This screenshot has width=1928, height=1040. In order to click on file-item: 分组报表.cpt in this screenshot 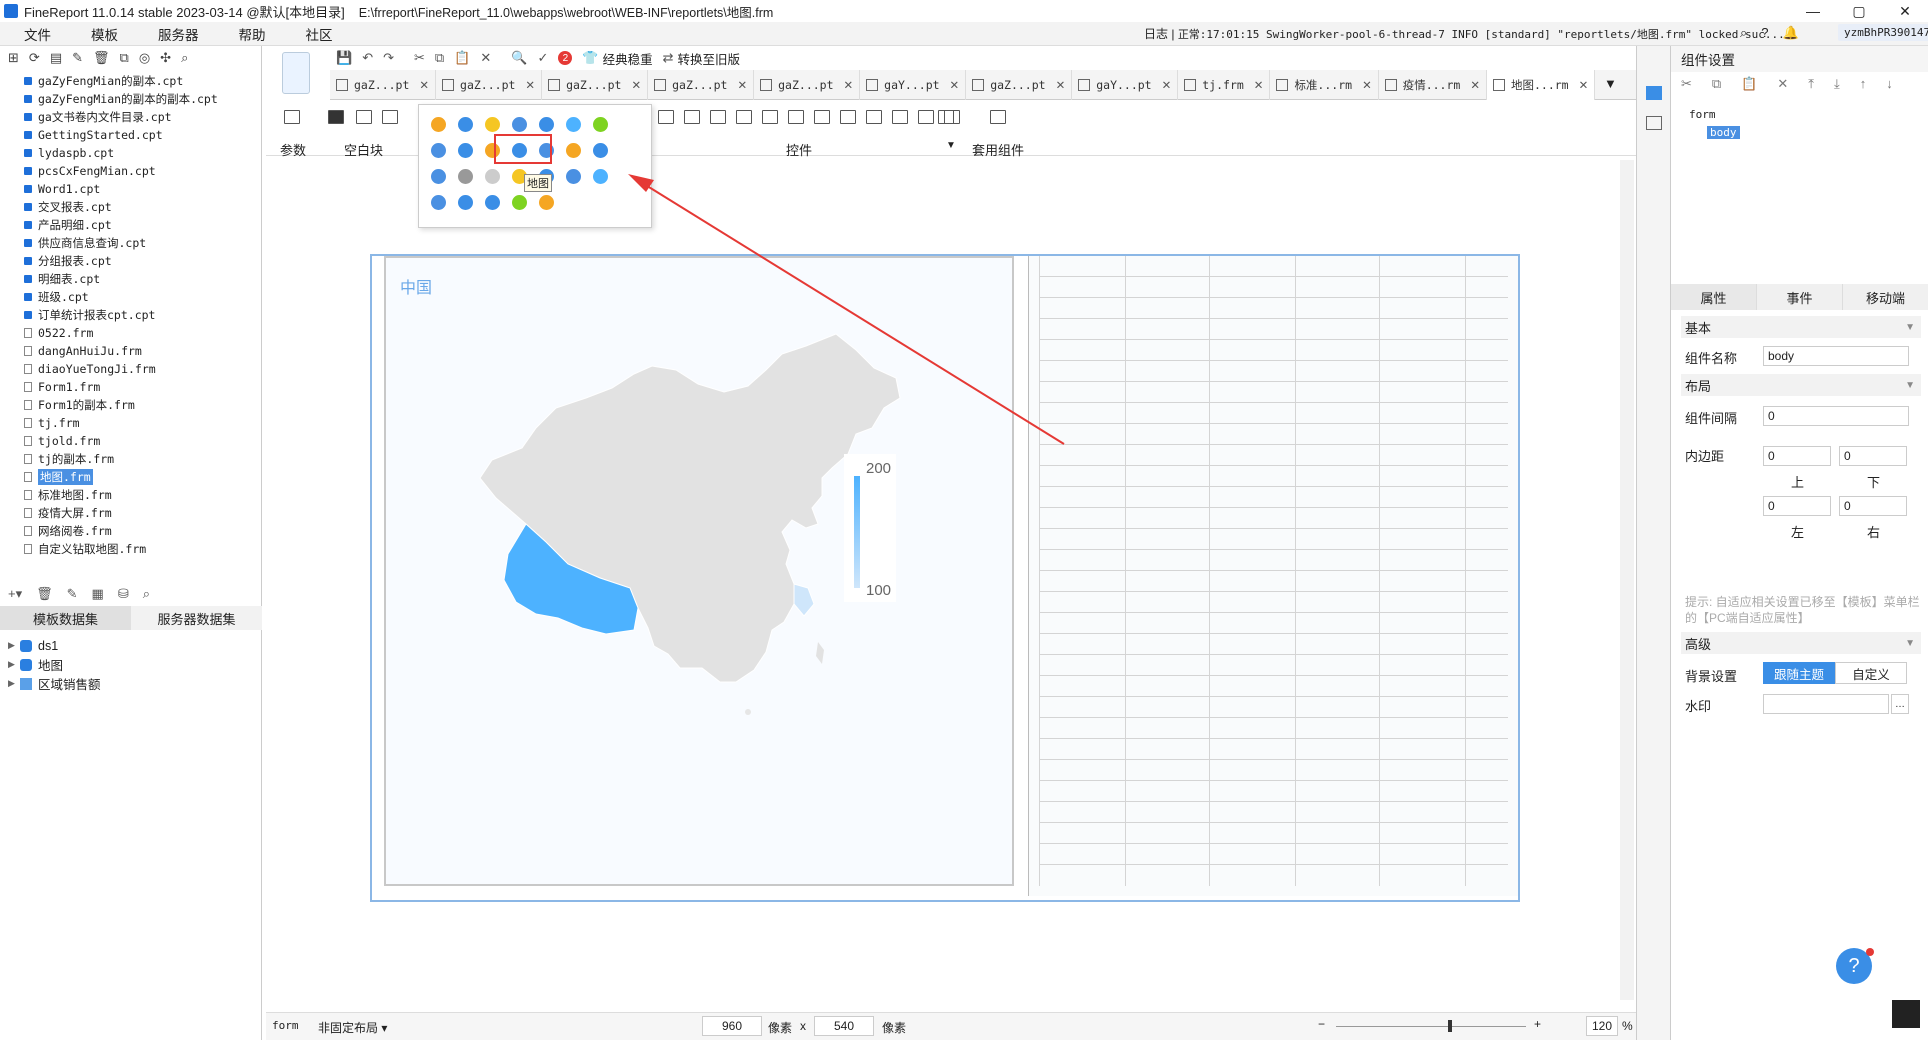, I will do `click(131, 261)`.